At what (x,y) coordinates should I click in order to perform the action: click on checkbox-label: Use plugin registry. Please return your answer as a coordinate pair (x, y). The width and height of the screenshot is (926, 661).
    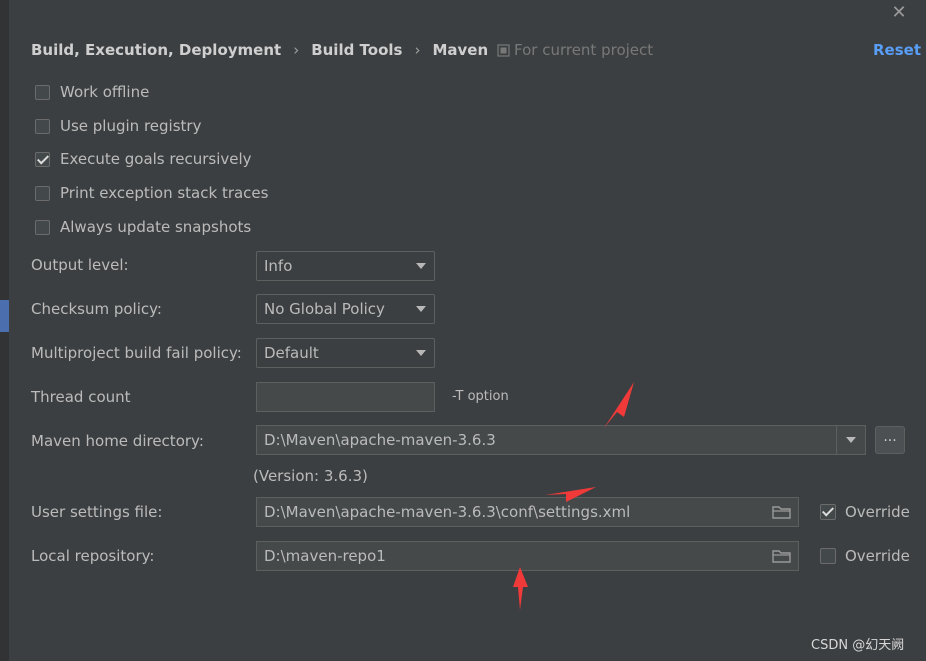
    Looking at the image, I should click on (131, 126).